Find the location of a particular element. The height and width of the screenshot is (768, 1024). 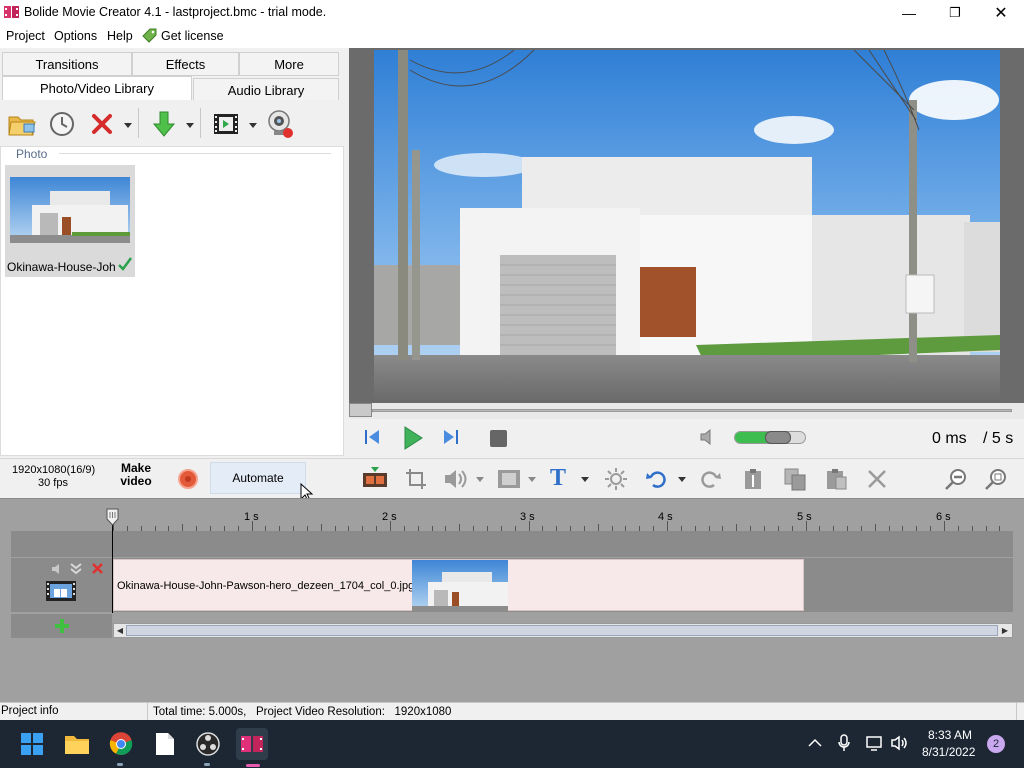

close-button: ✕ is located at coordinates (1001, 12).